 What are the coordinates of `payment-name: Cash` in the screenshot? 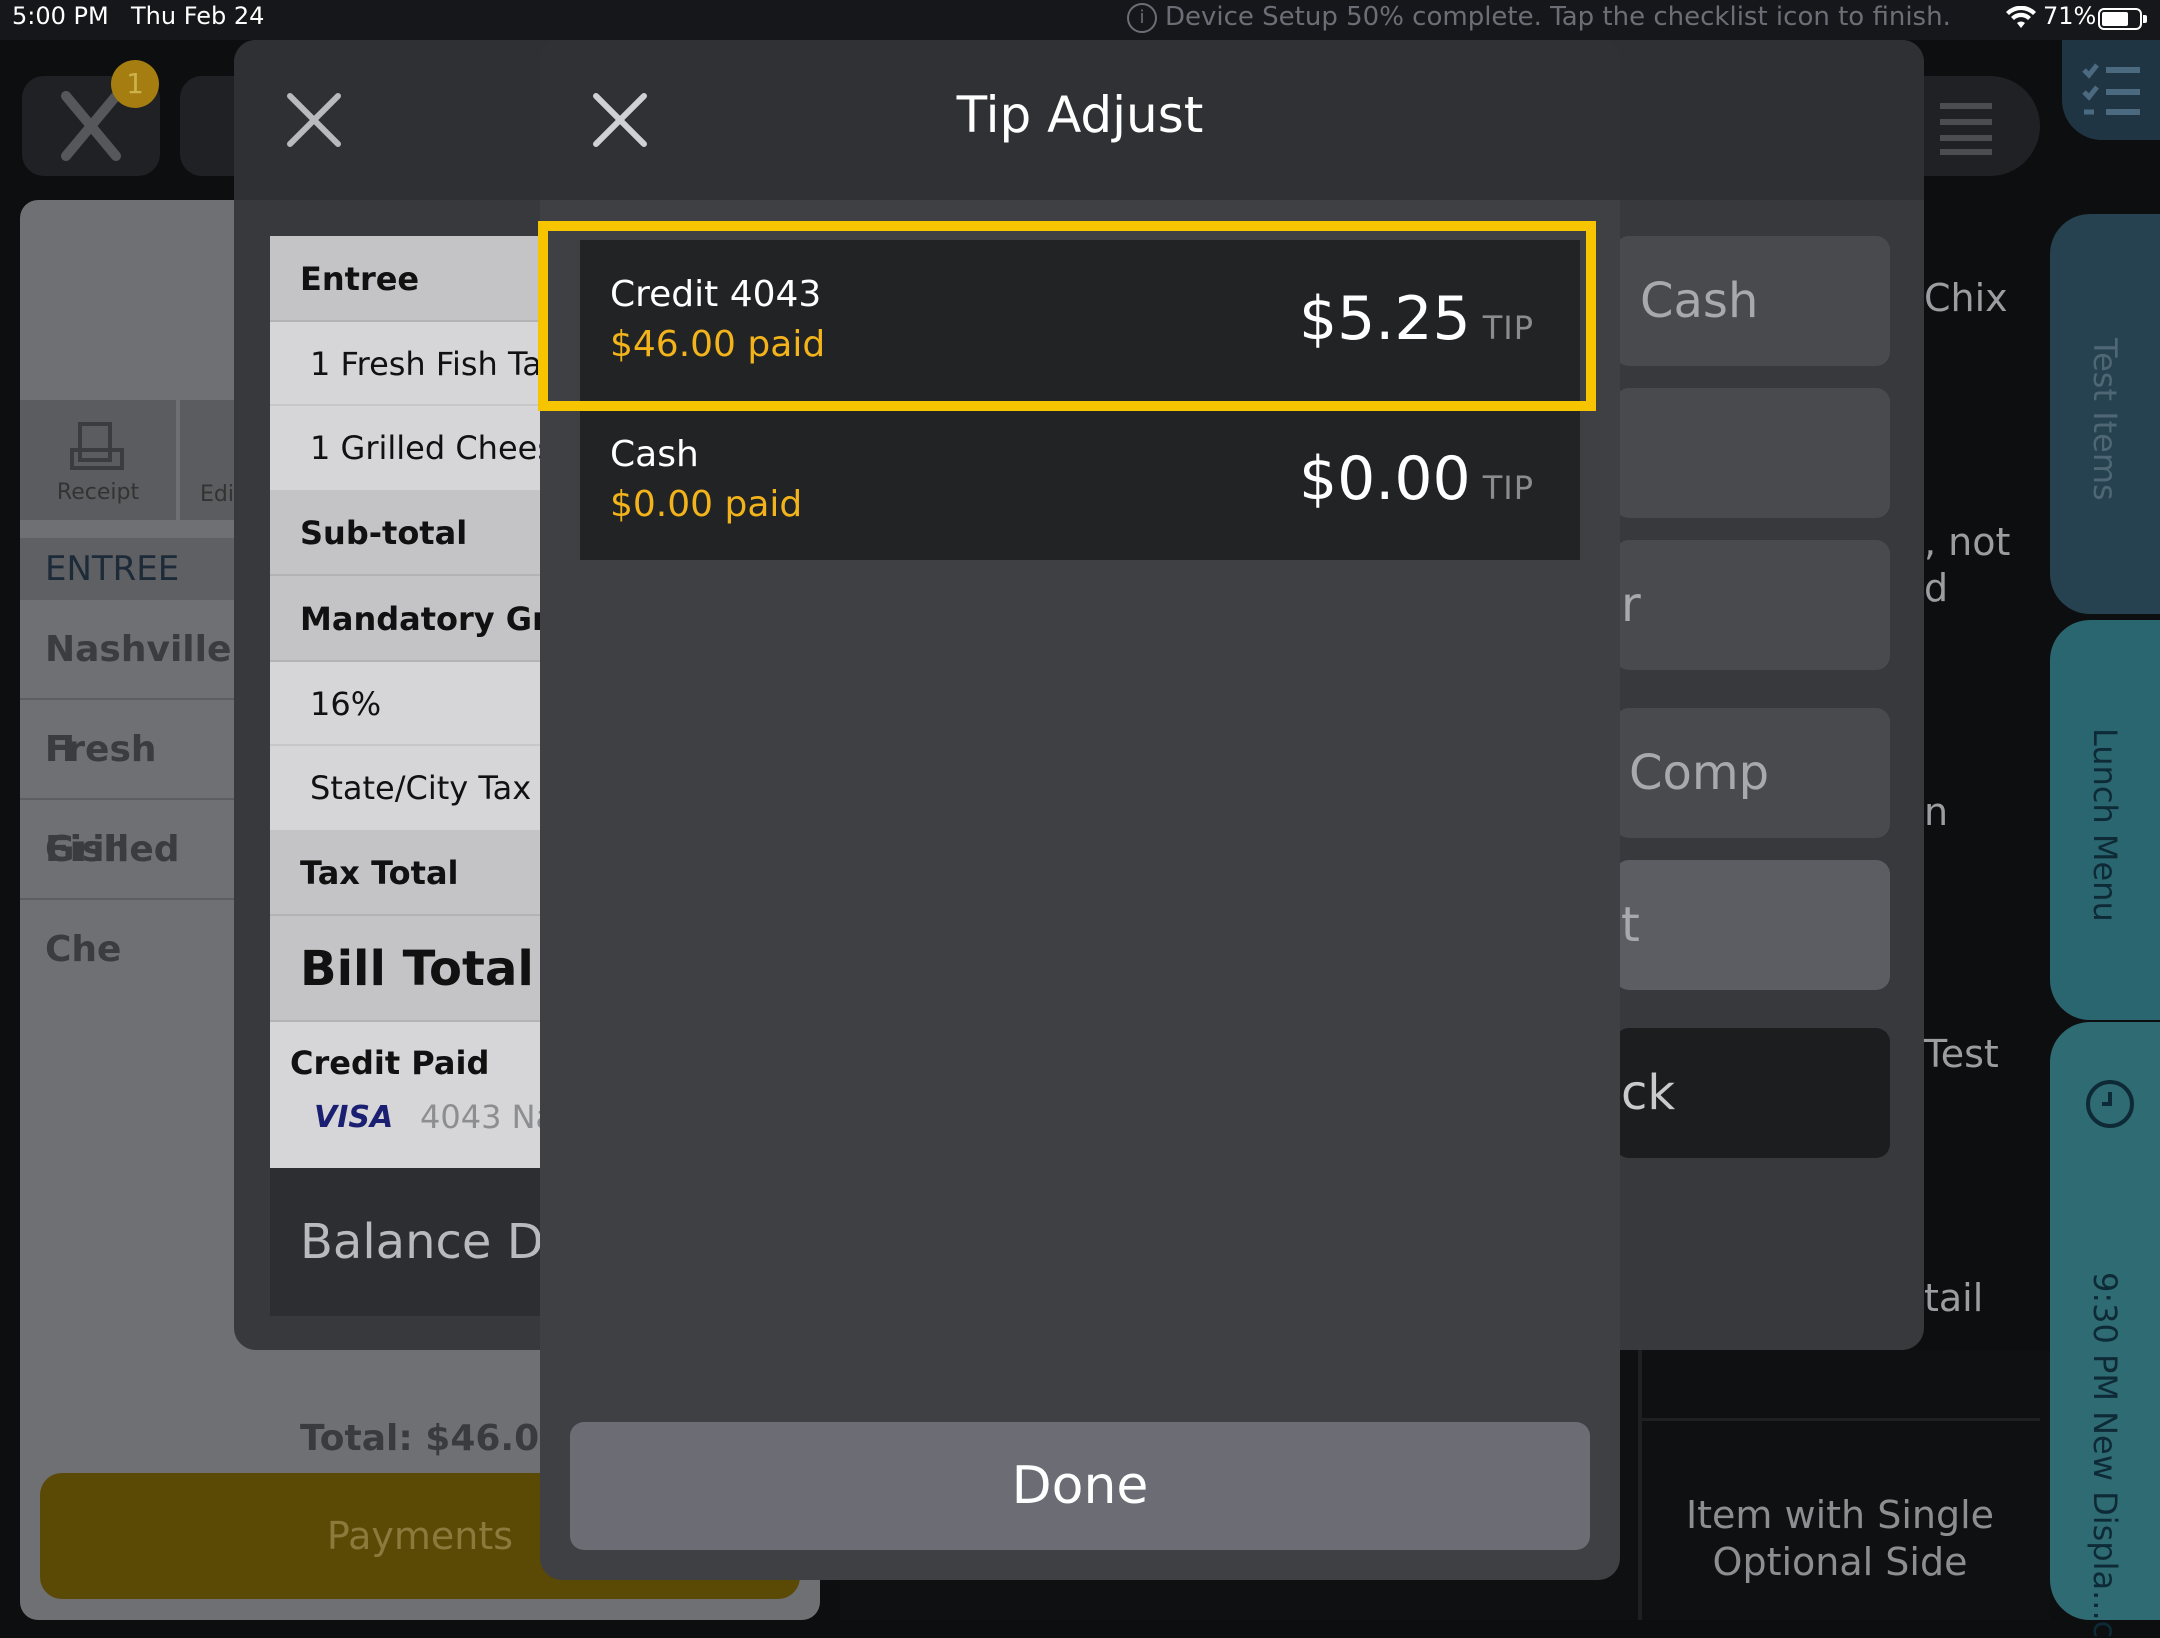 It's located at (654, 454).